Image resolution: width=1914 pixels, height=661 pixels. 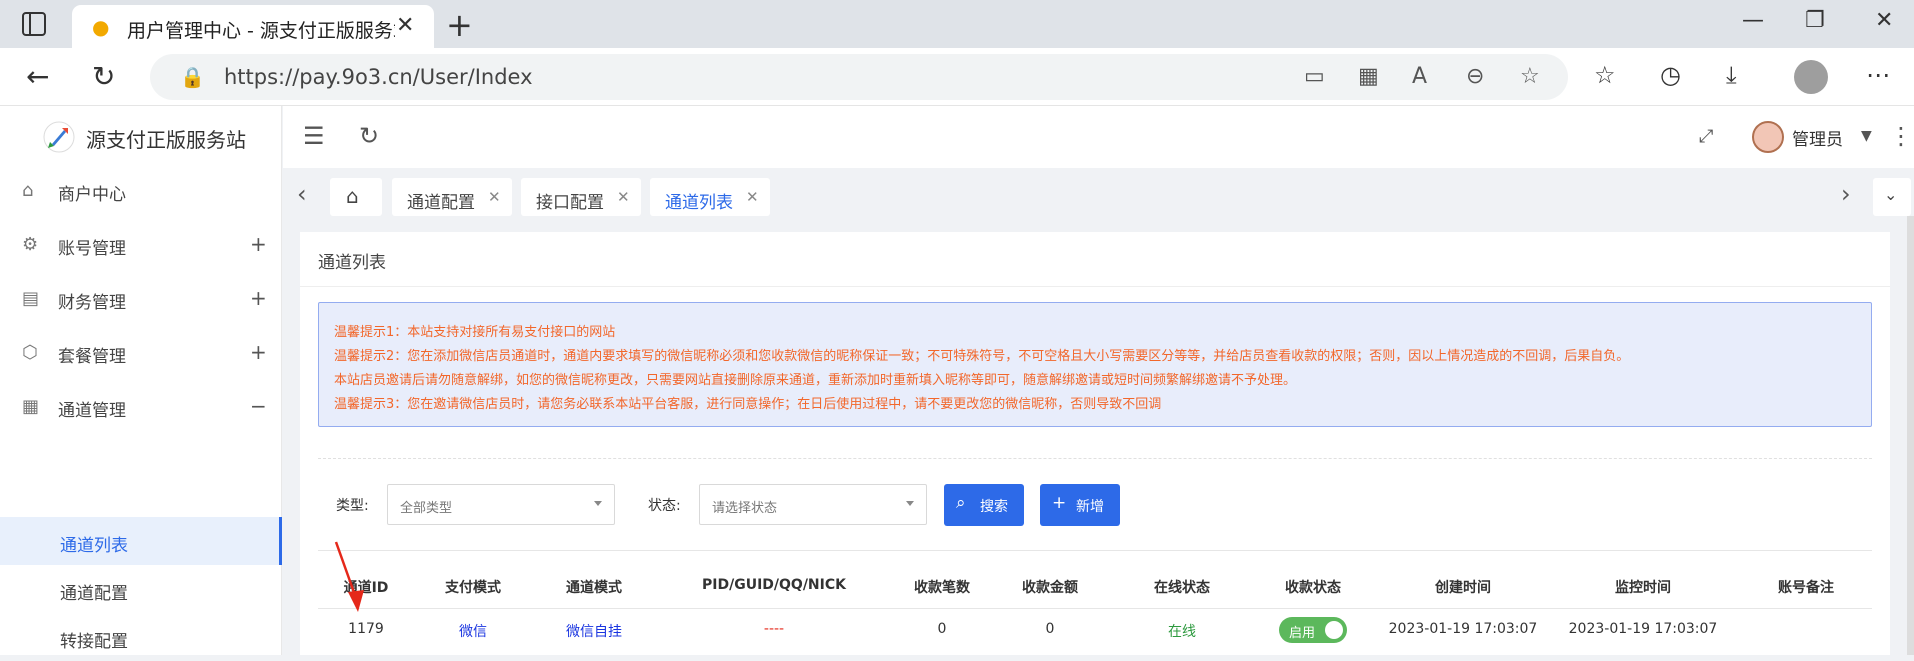 I want to click on type-select: 全部类型, so click(x=501, y=504).